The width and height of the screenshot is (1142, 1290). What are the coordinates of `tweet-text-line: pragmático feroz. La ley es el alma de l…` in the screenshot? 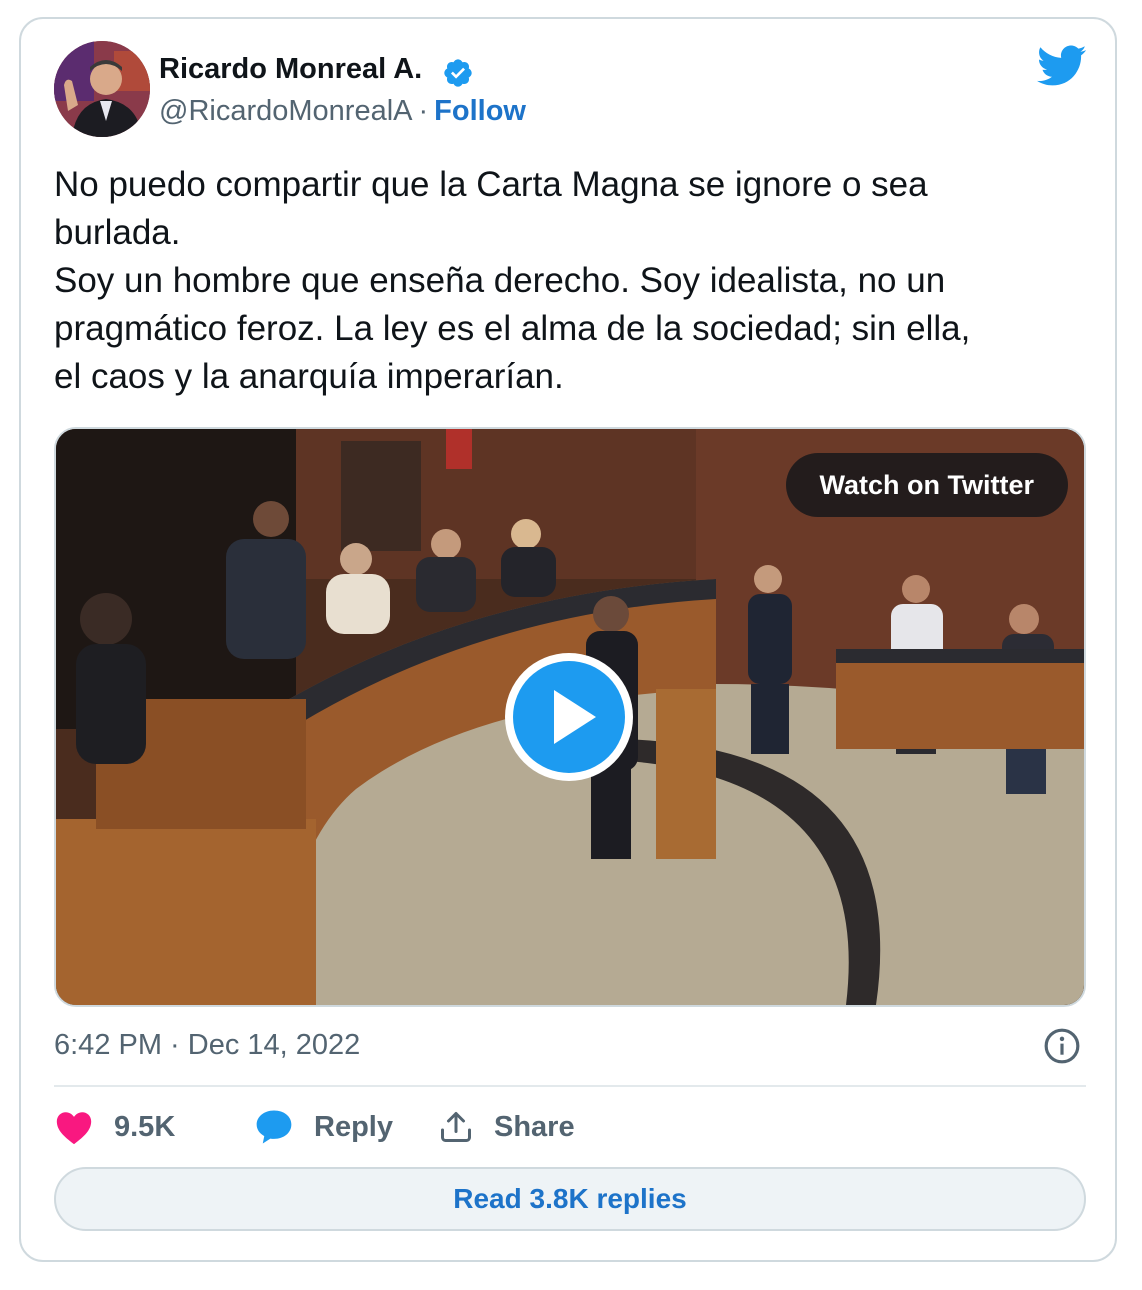 It's located at (512, 328).